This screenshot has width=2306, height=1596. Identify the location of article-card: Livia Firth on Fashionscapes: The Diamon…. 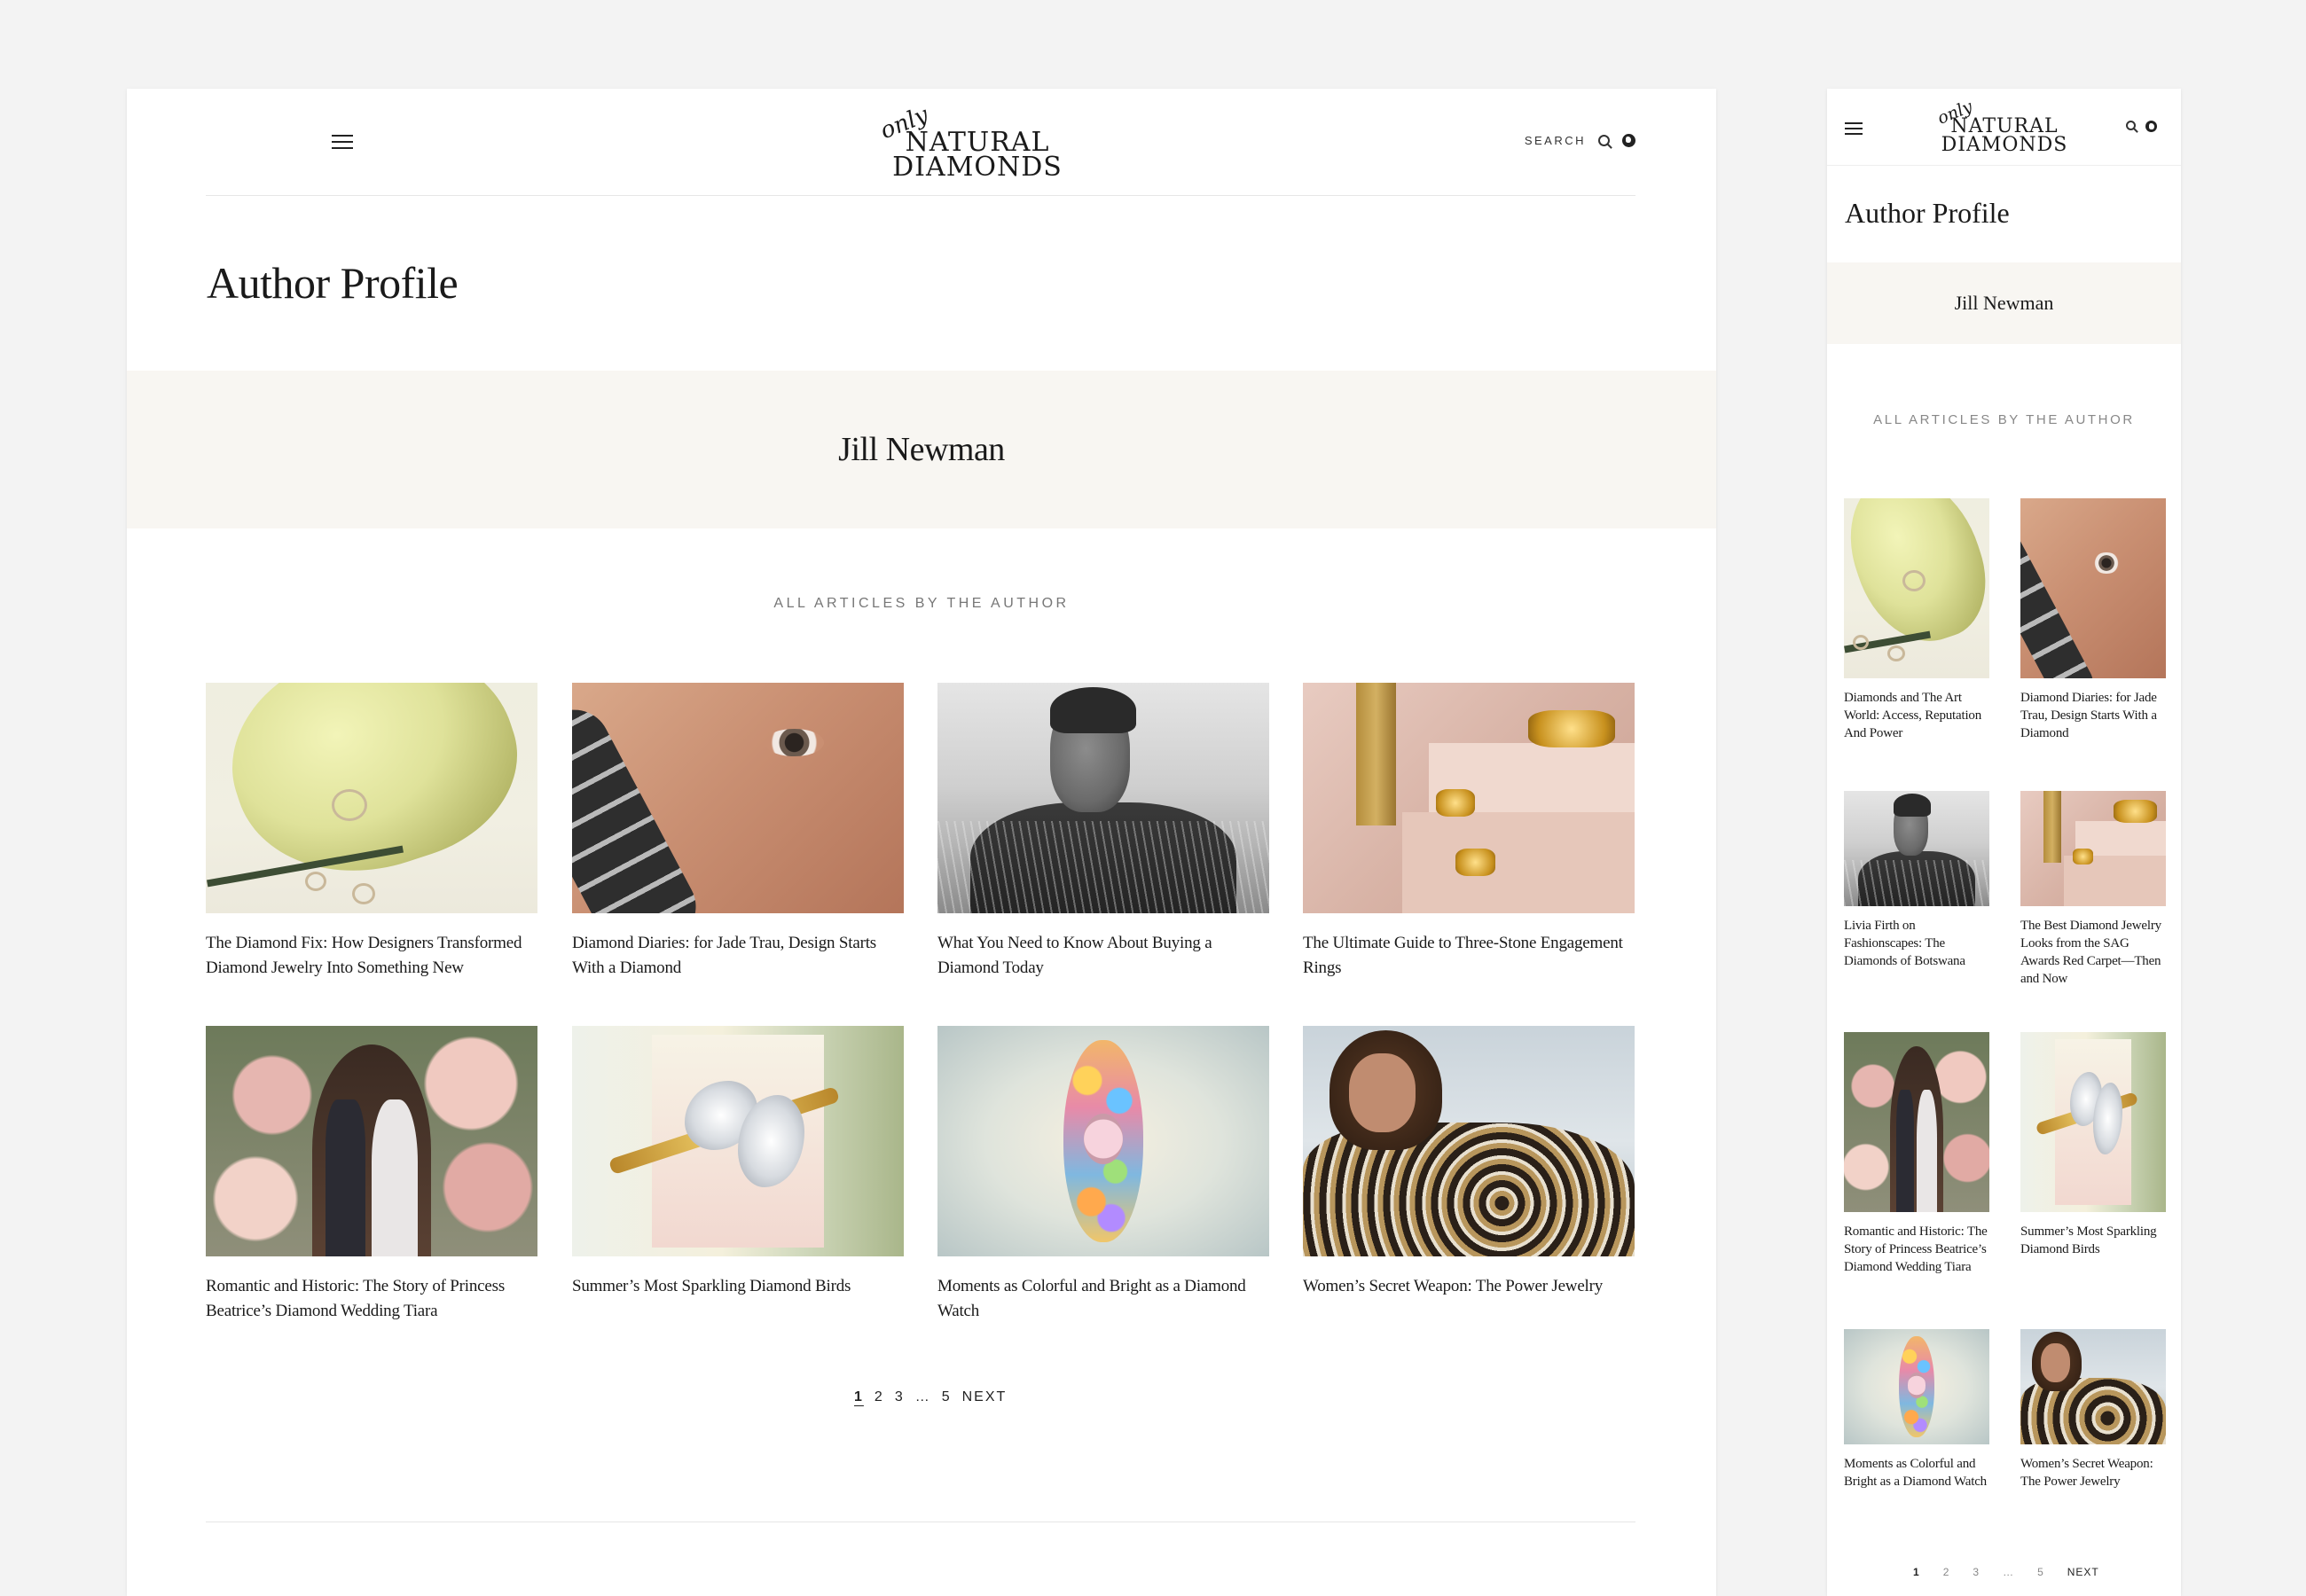
(1916, 881).